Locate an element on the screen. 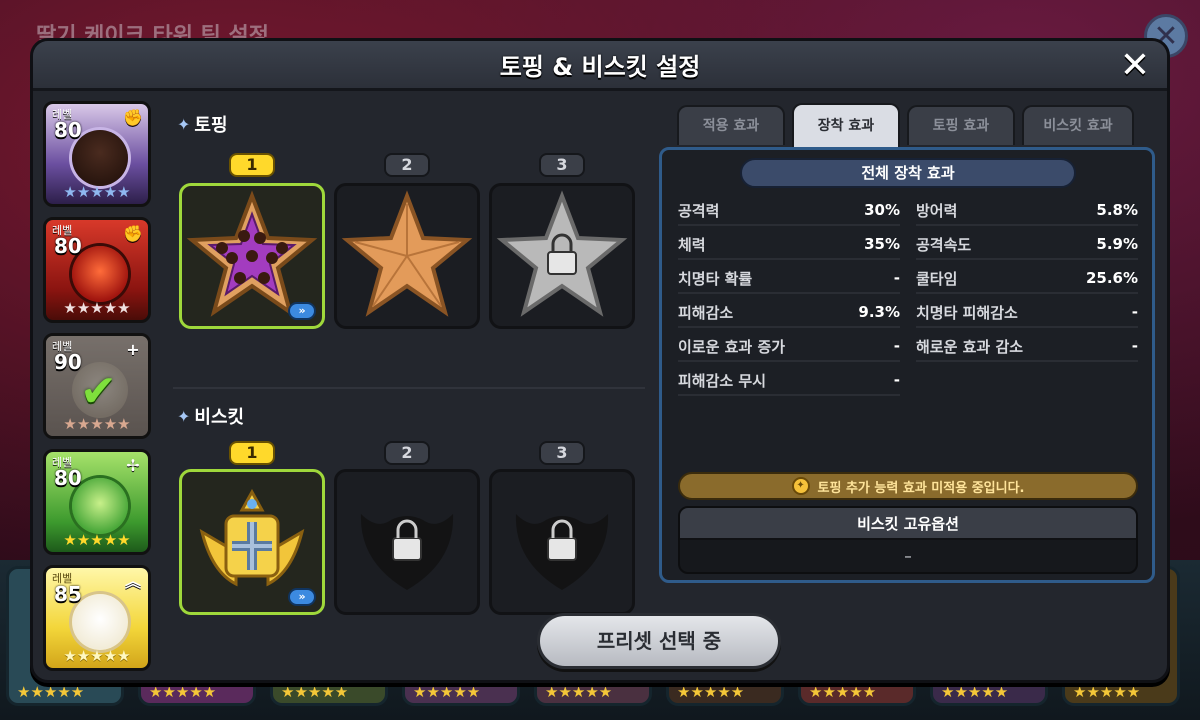  topping-notice-banner: ✦ 토핑 추가 능력 효과 미적용 중입니다. is located at coordinates (908, 486).